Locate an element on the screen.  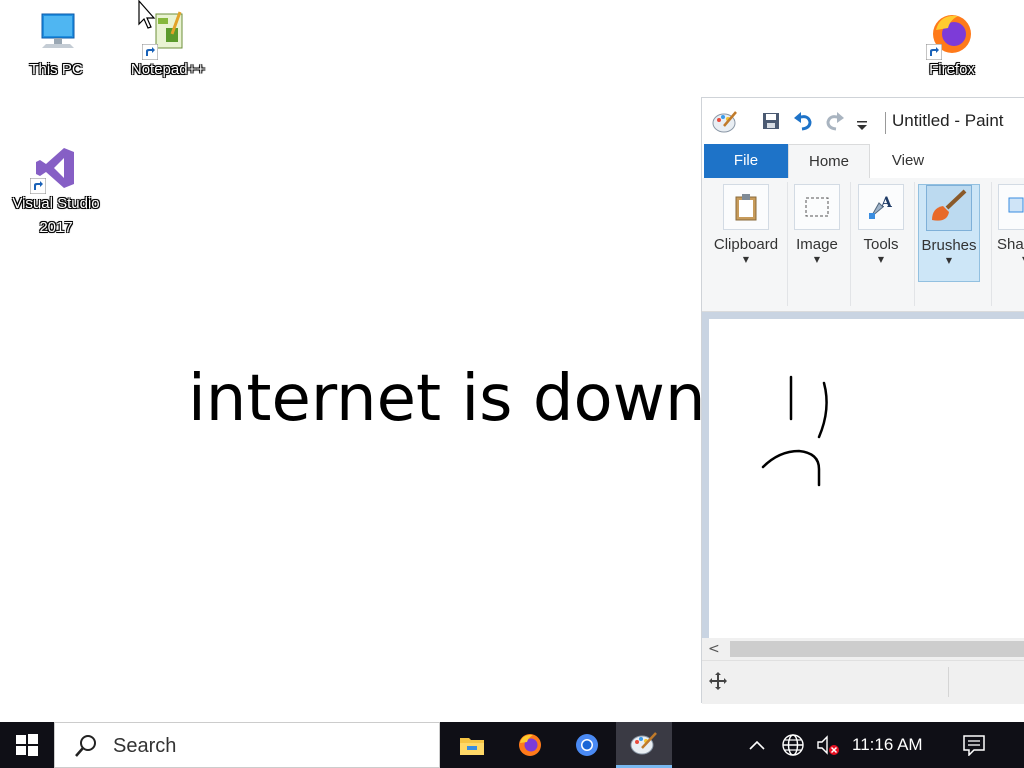
tab-home: Home is located at coordinates (829, 161).